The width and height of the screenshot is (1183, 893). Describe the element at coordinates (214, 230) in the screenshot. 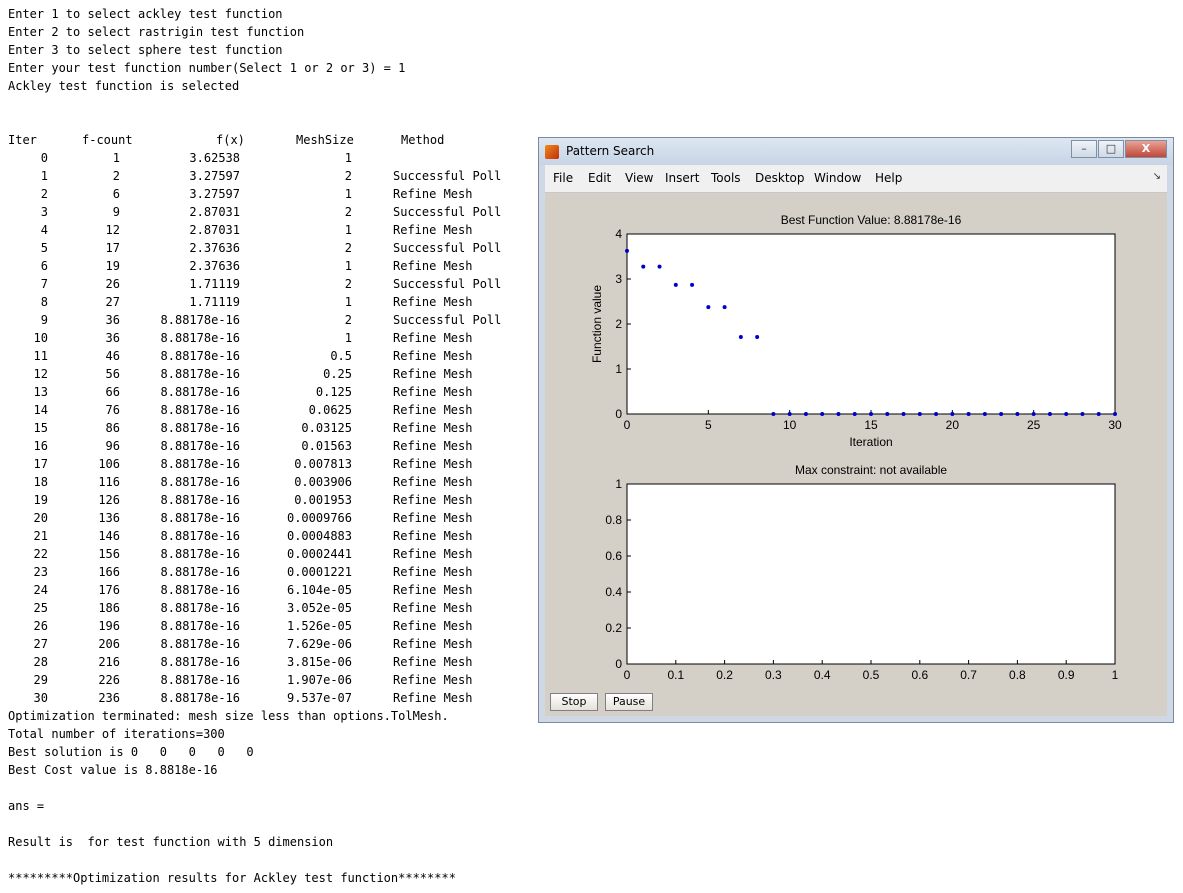

I see `fx-cell: 2.87031` at that location.